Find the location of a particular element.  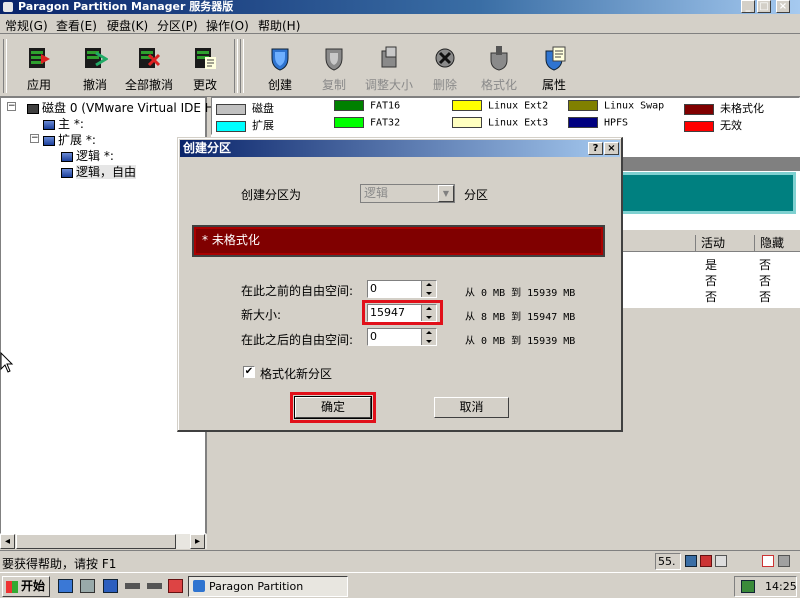

partition-suffix-label: 分区 is located at coordinates (476, 195).